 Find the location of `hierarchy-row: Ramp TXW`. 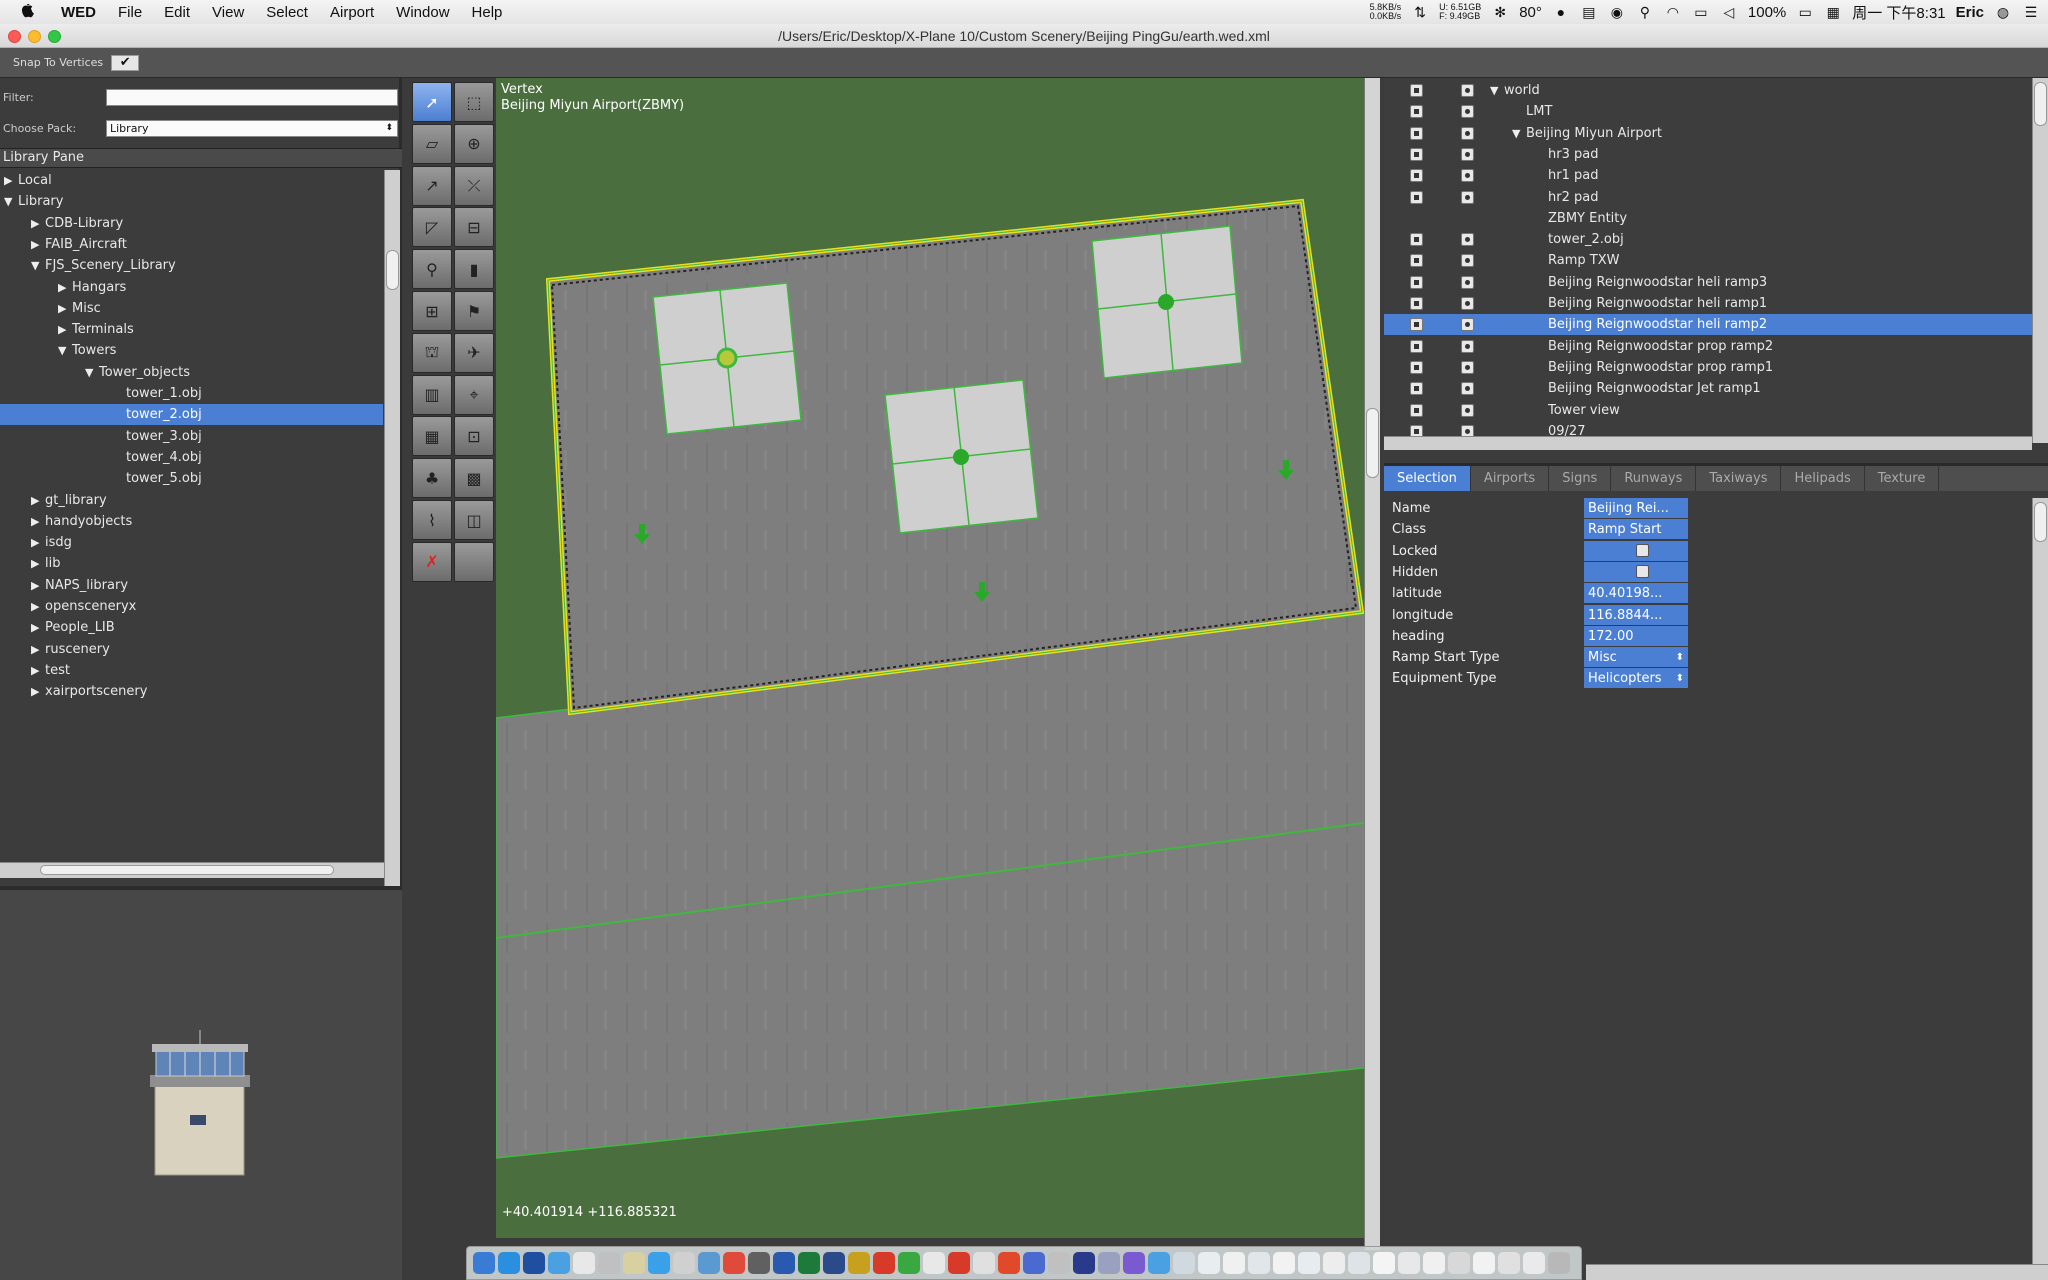

hierarchy-row: Ramp TXW is located at coordinates (1708, 260).